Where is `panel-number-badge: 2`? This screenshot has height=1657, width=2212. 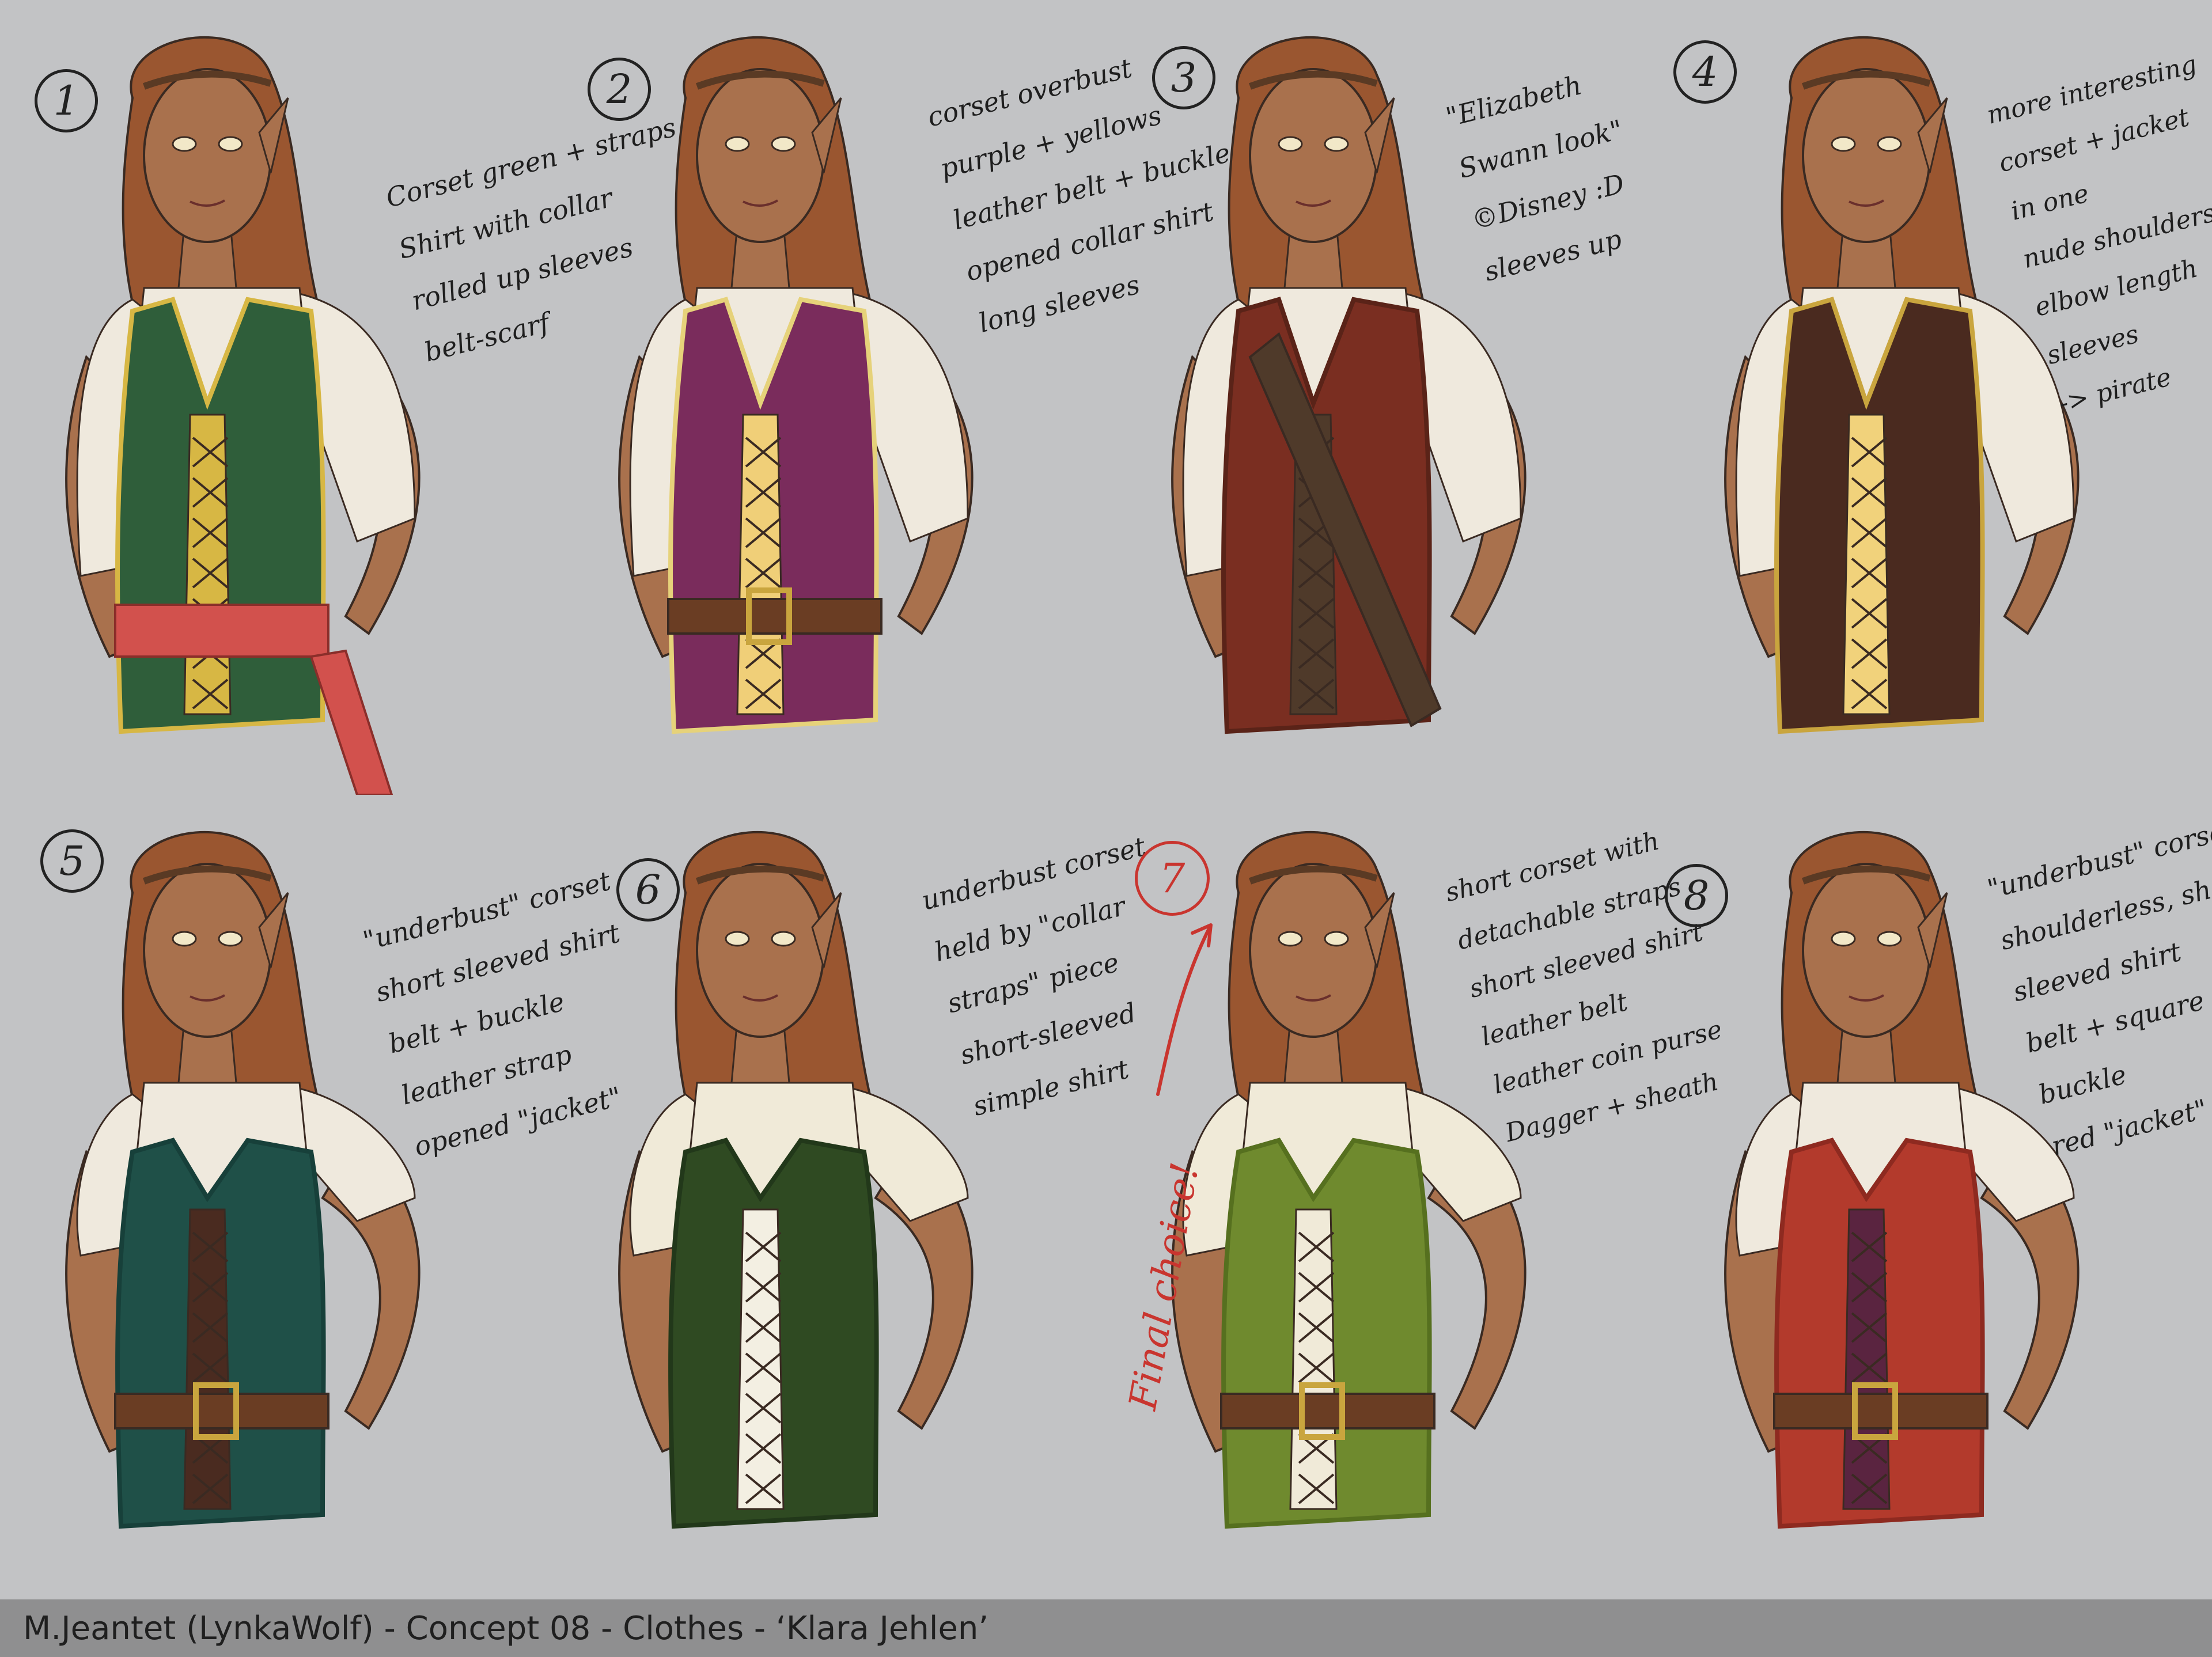
panel-number-badge: 2 is located at coordinates (619, 89).